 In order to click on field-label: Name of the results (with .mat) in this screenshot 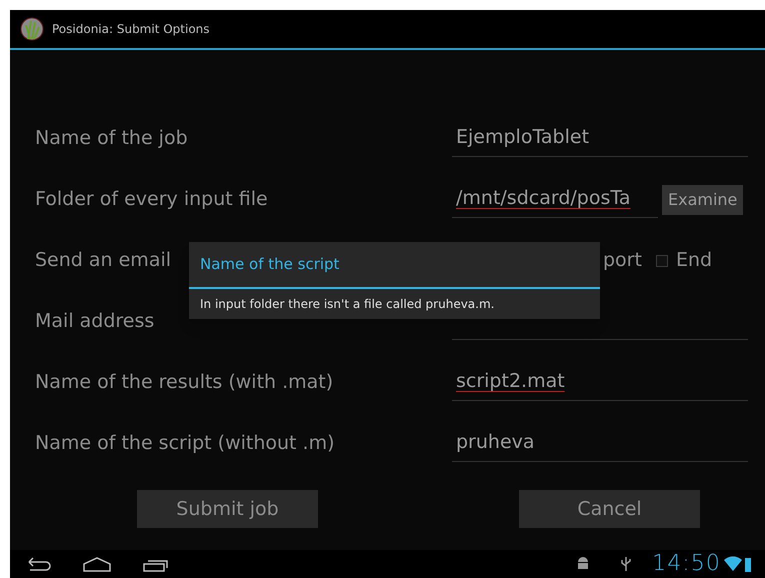, I will do `click(184, 383)`.